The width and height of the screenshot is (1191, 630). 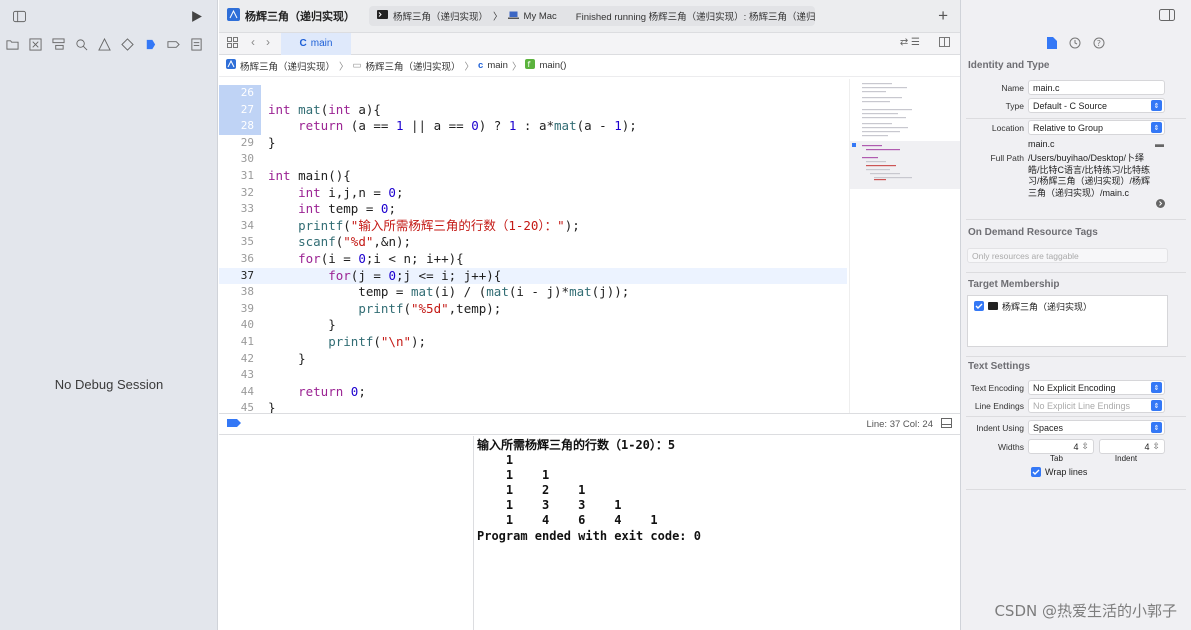 What do you see at coordinates (392, 209) in the screenshot?
I see `code-token: ;` at bounding box center [392, 209].